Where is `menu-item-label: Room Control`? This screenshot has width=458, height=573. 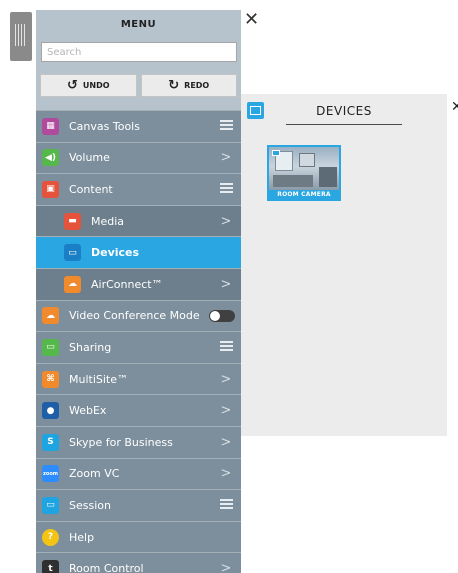
menu-item-label: Room Control is located at coordinates (106, 567).